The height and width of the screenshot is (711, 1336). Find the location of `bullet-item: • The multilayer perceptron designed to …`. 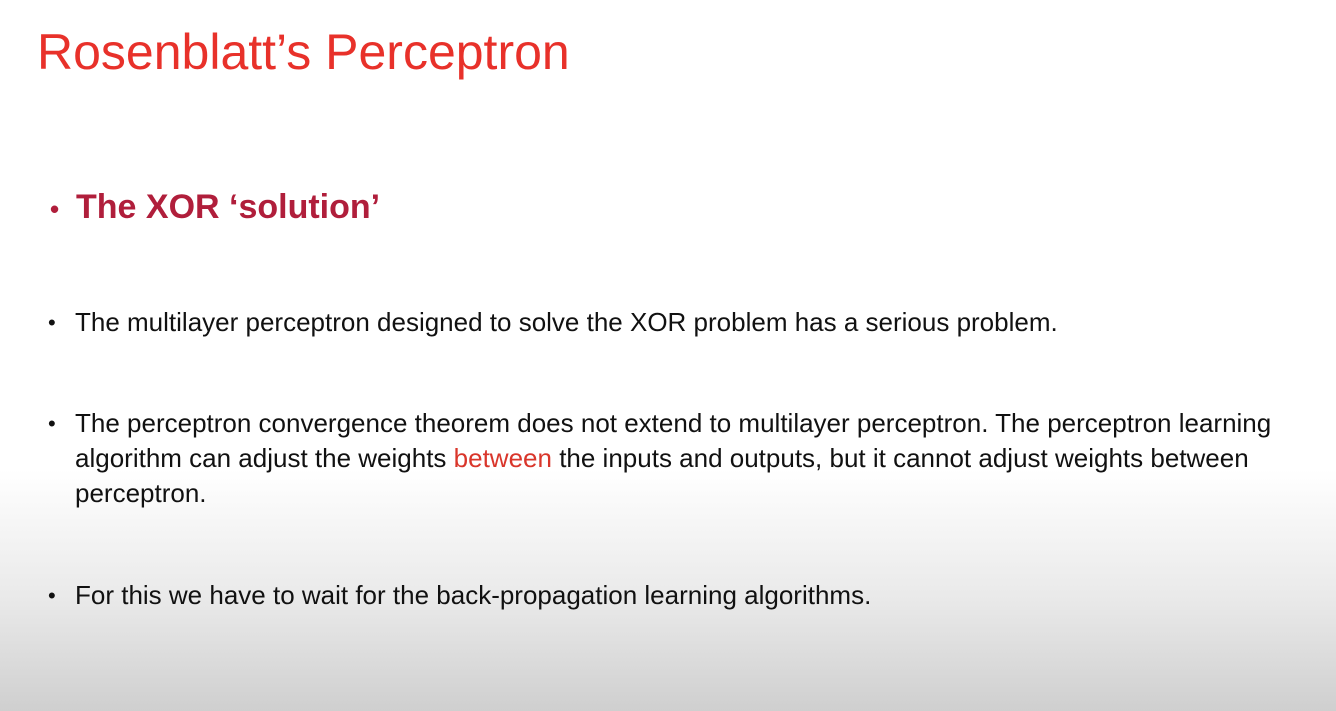

bullet-item: • The multilayer perceptron designed to … is located at coordinates (681, 322).